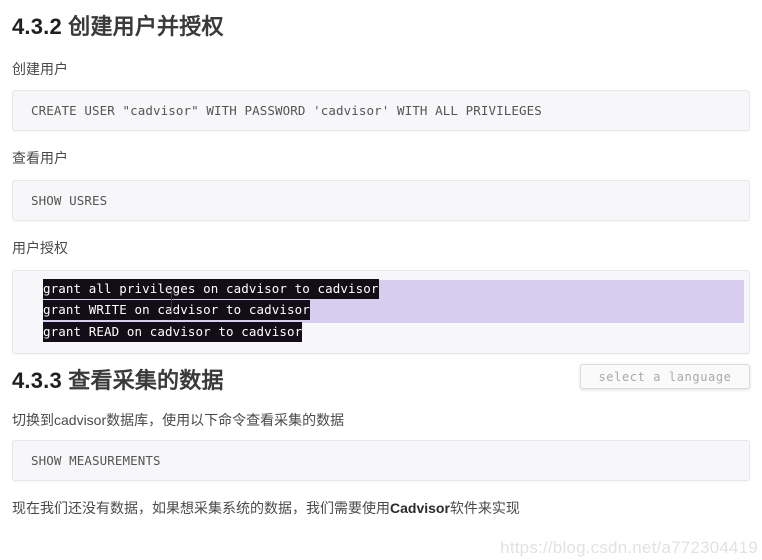 The image size is (762, 560). Describe the element at coordinates (381, 460) in the screenshot. I see `code-block-show-measurements: SHOW MEASUREMENTS` at that location.